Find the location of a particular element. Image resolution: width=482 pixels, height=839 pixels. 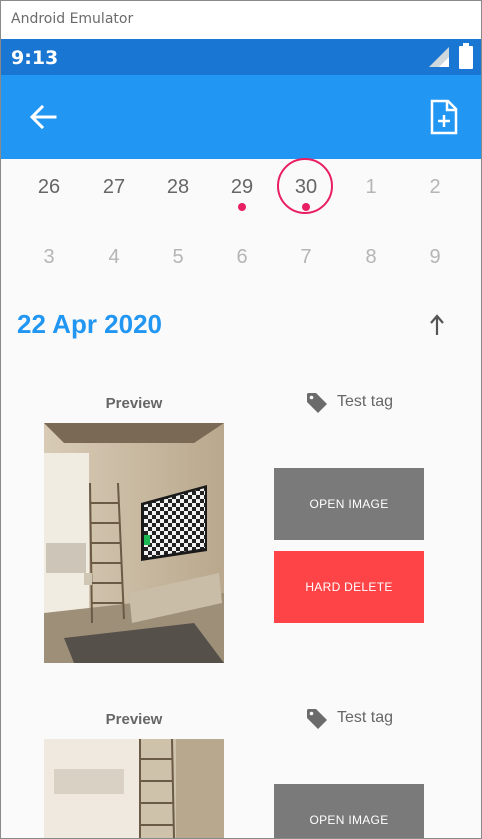

calendar-day: 9 is located at coordinates (435, 257).